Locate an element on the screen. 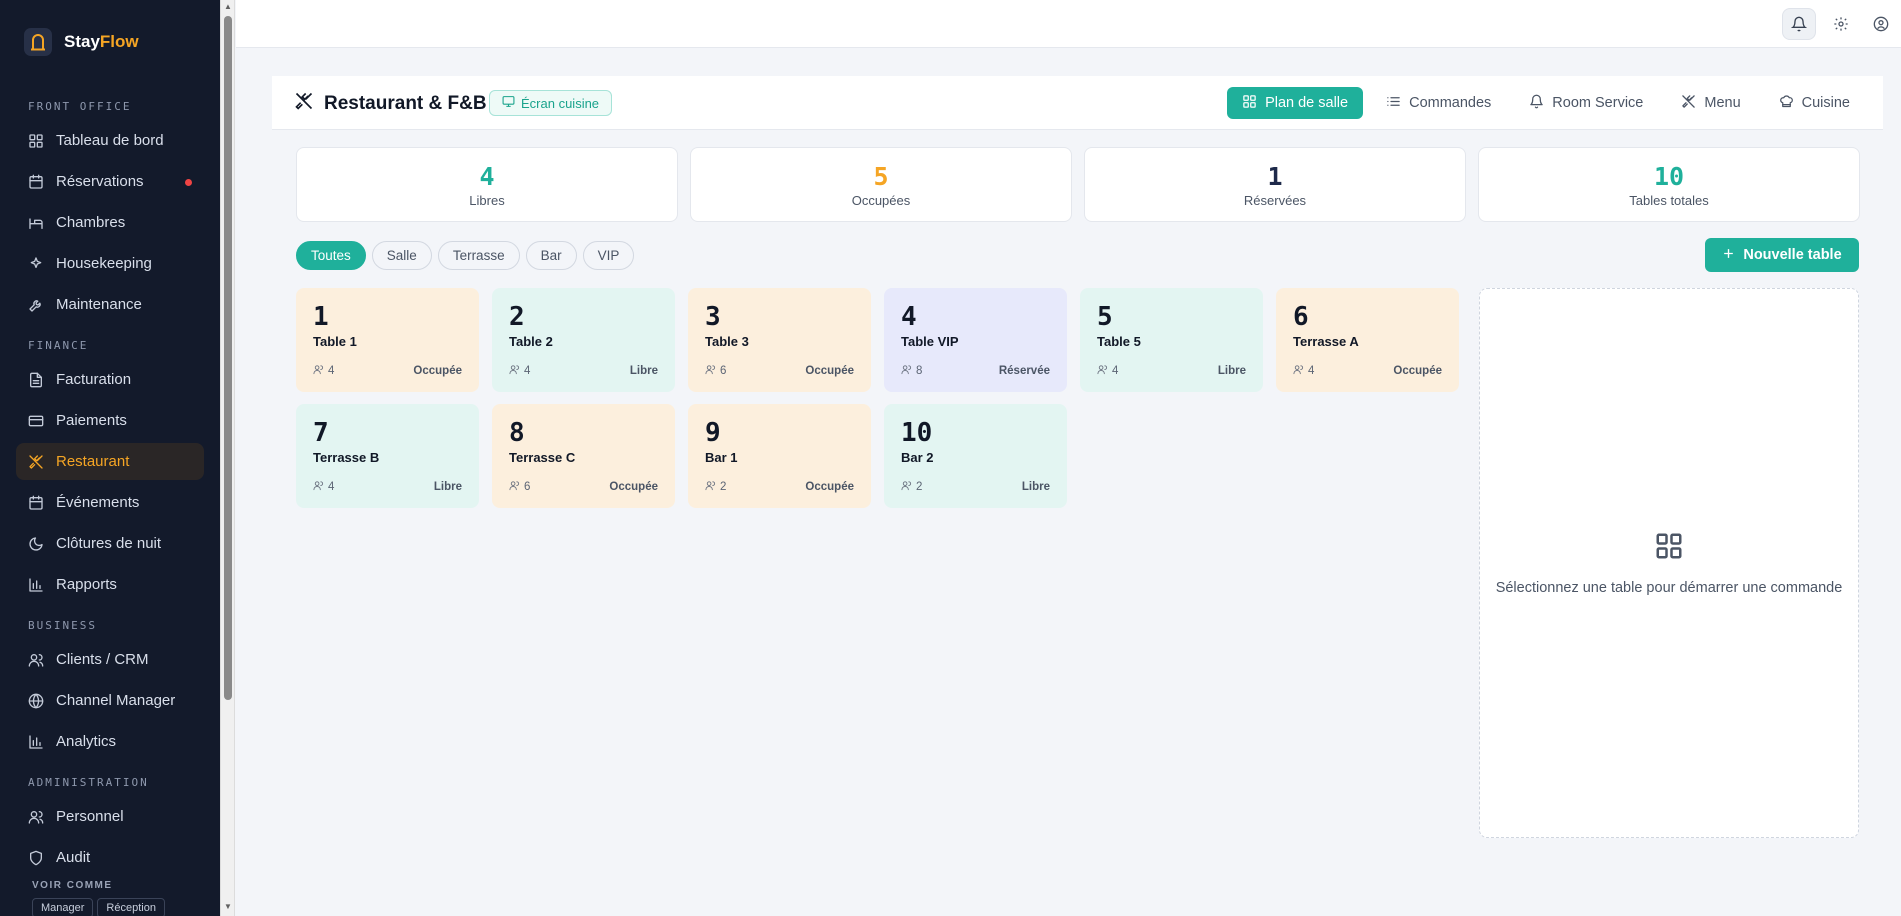  sidebar-item-cl-tures-de-nuit: Clôtures de nuit is located at coordinates (110, 543).